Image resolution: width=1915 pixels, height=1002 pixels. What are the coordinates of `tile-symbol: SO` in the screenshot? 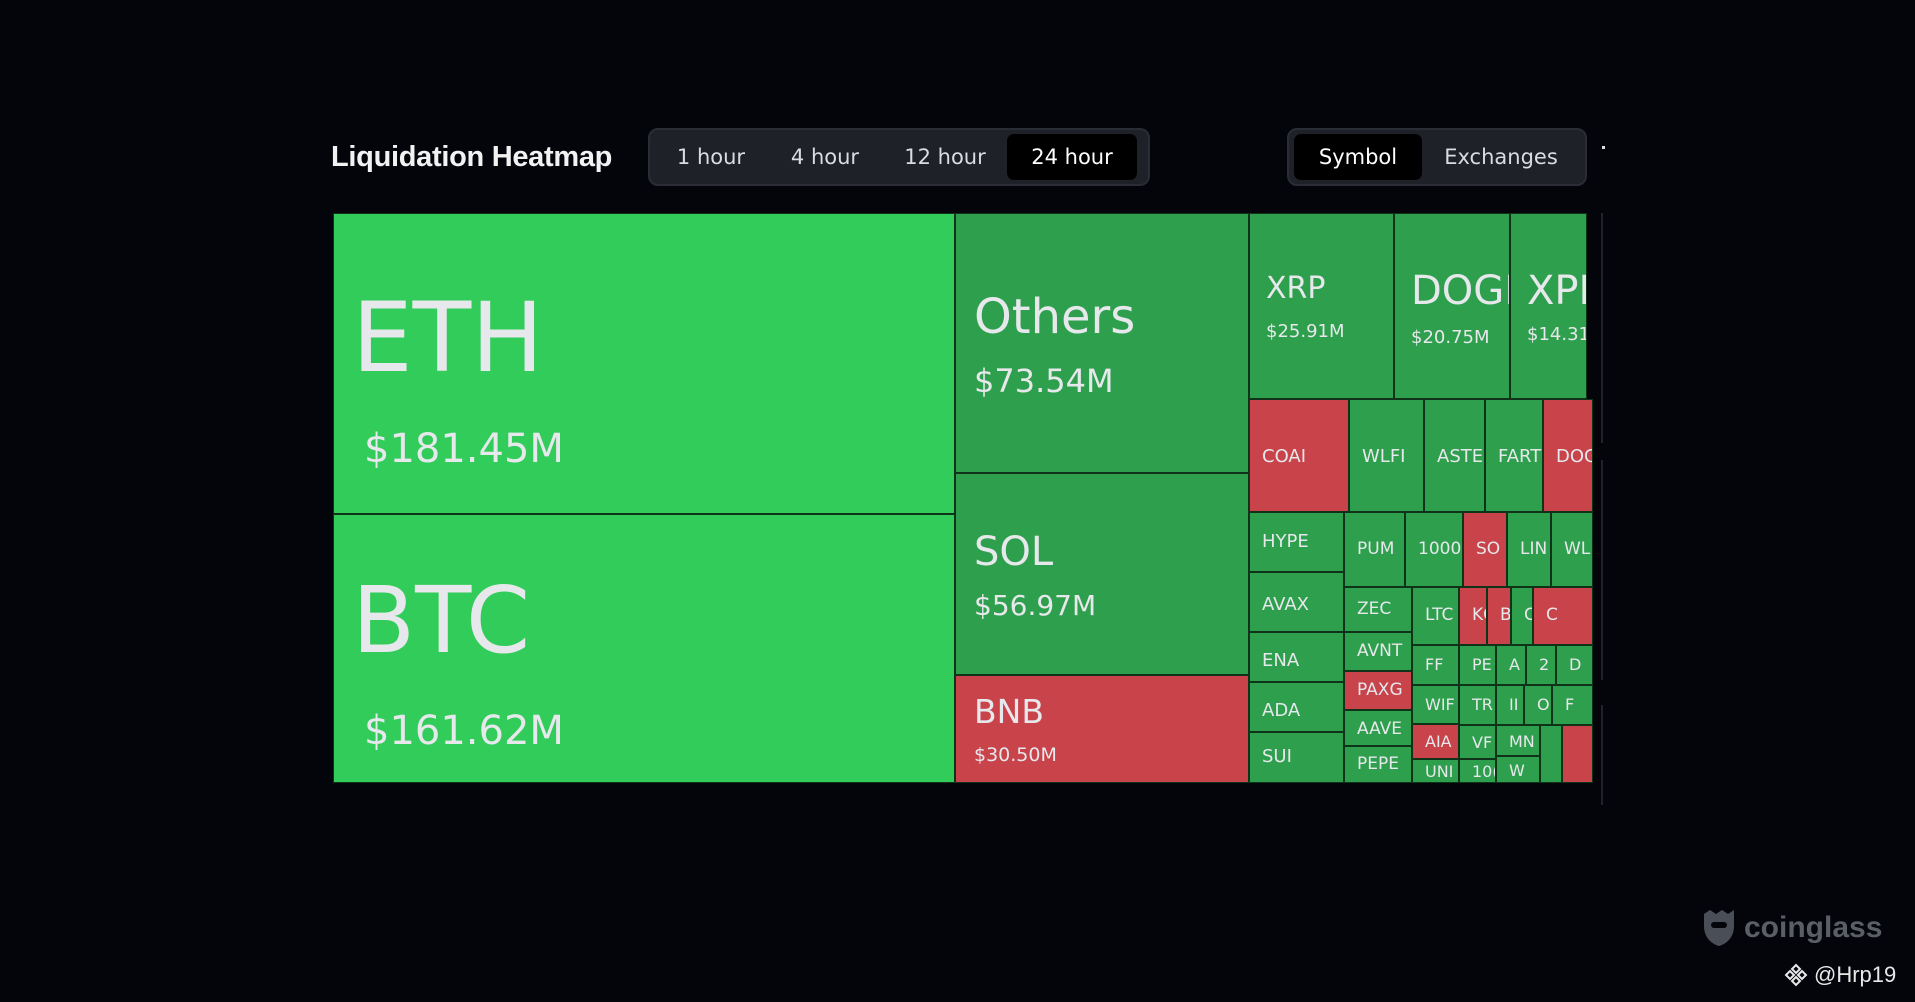 It's located at (1488, 549).